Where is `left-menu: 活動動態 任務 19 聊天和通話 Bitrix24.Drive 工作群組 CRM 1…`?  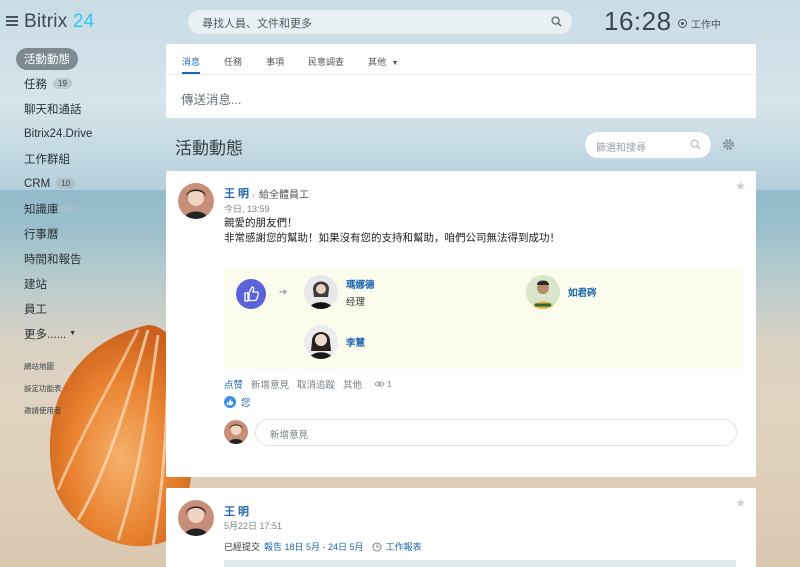 left-menu: 活動動態 任務 19 聊天和通話 Bitrix24.Drive 工作群組 CRM 1… is located at coordinates (91, 196).